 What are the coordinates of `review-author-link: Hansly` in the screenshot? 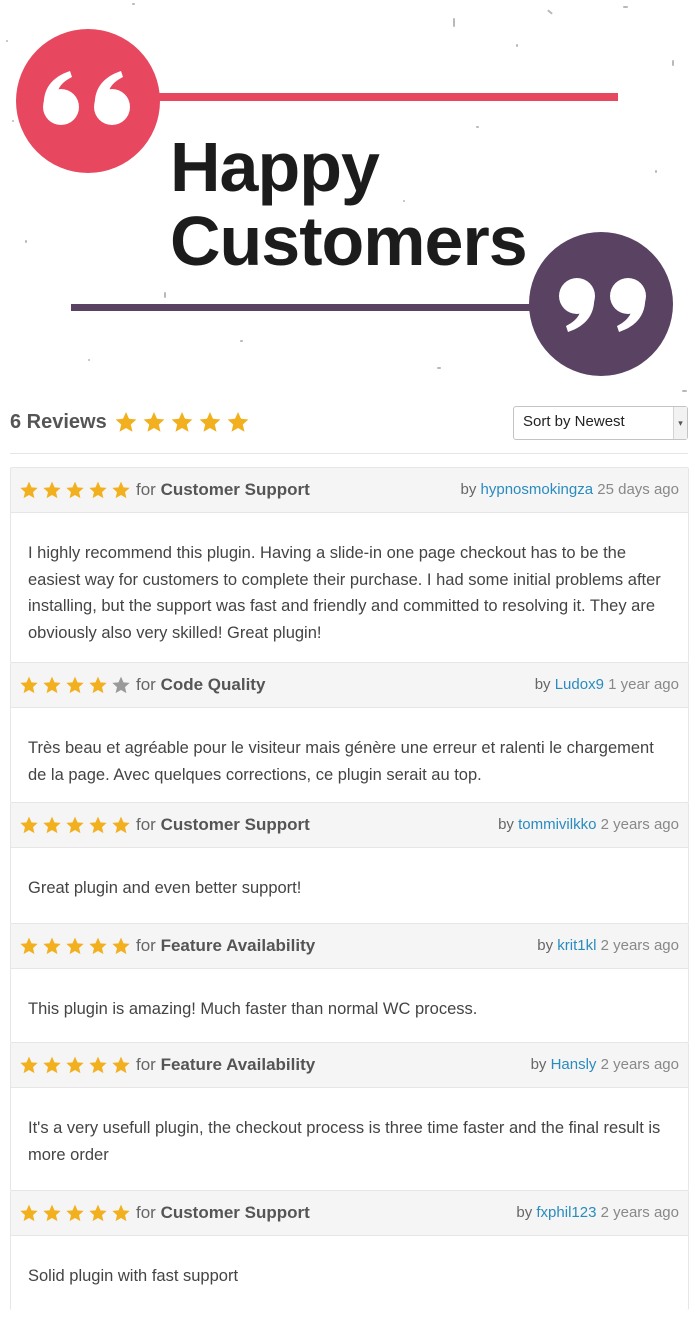 It's located at (574, 1064).